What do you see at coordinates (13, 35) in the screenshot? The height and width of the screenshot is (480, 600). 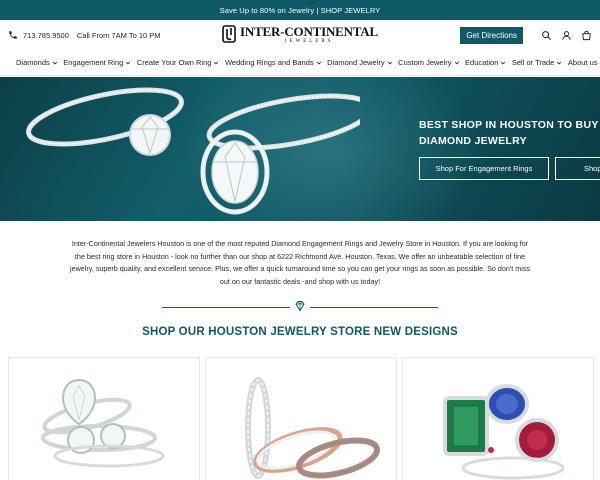 I see `phone-icon` at bounding box center [13, 35].